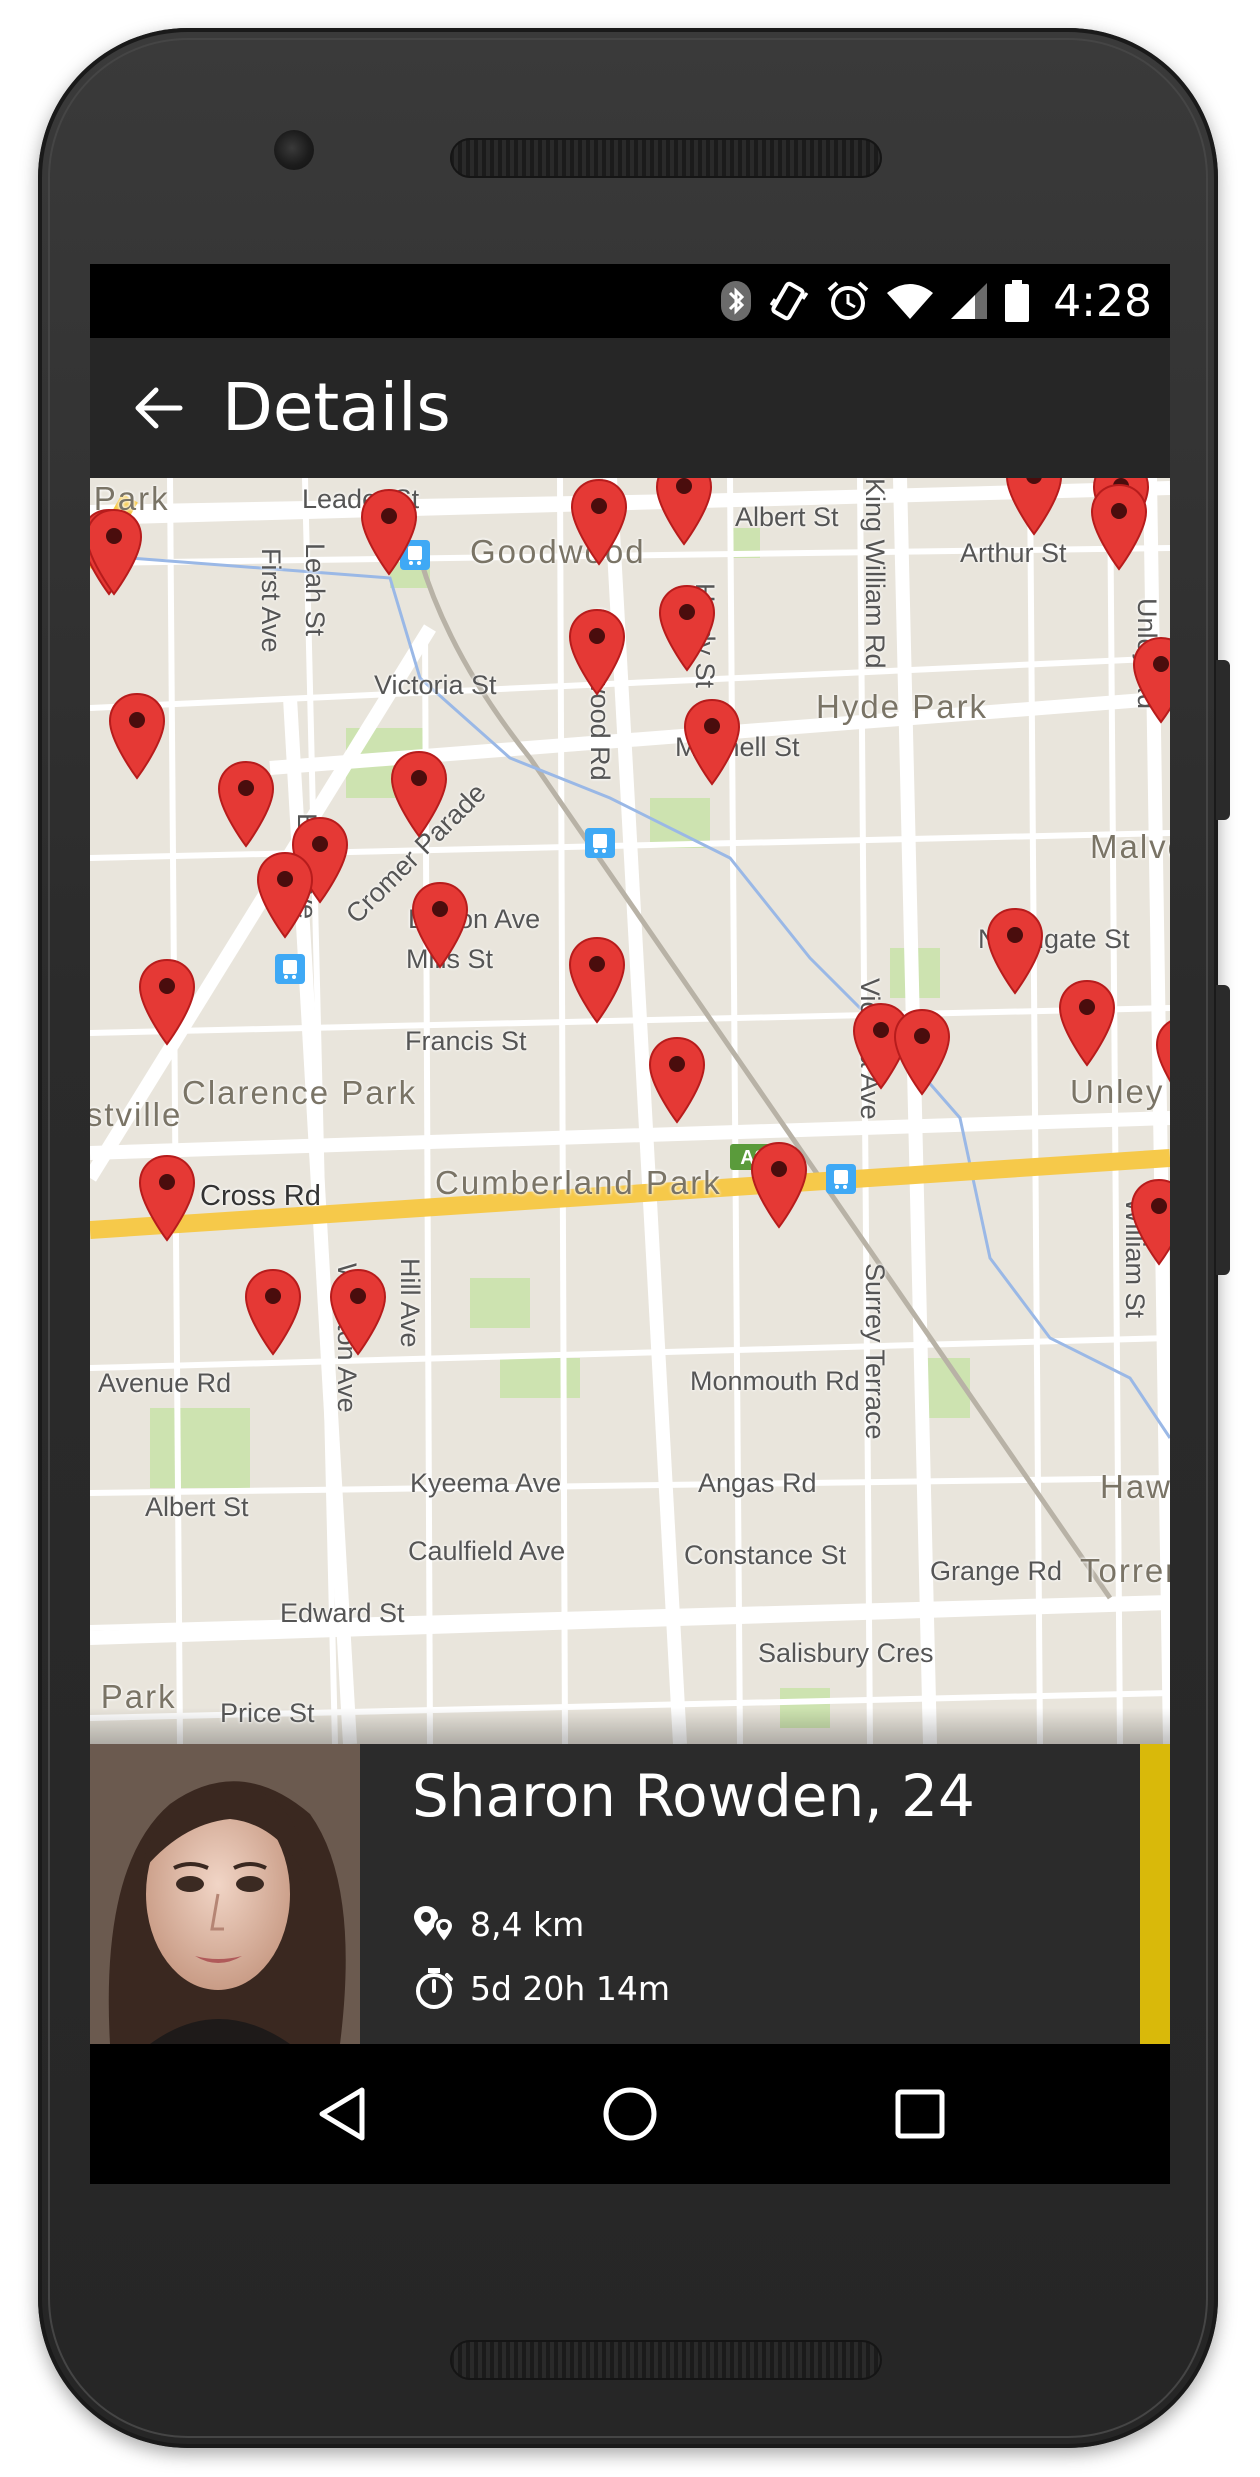 The image size is (1260, 2477). What do you see at coordinates (666, 2360) in the screenshot?
I see `bottom-speaker-grille` at bounding box center [666, 2360].